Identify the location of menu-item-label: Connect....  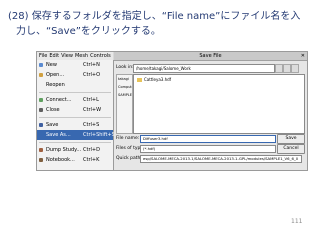
(59, 100).